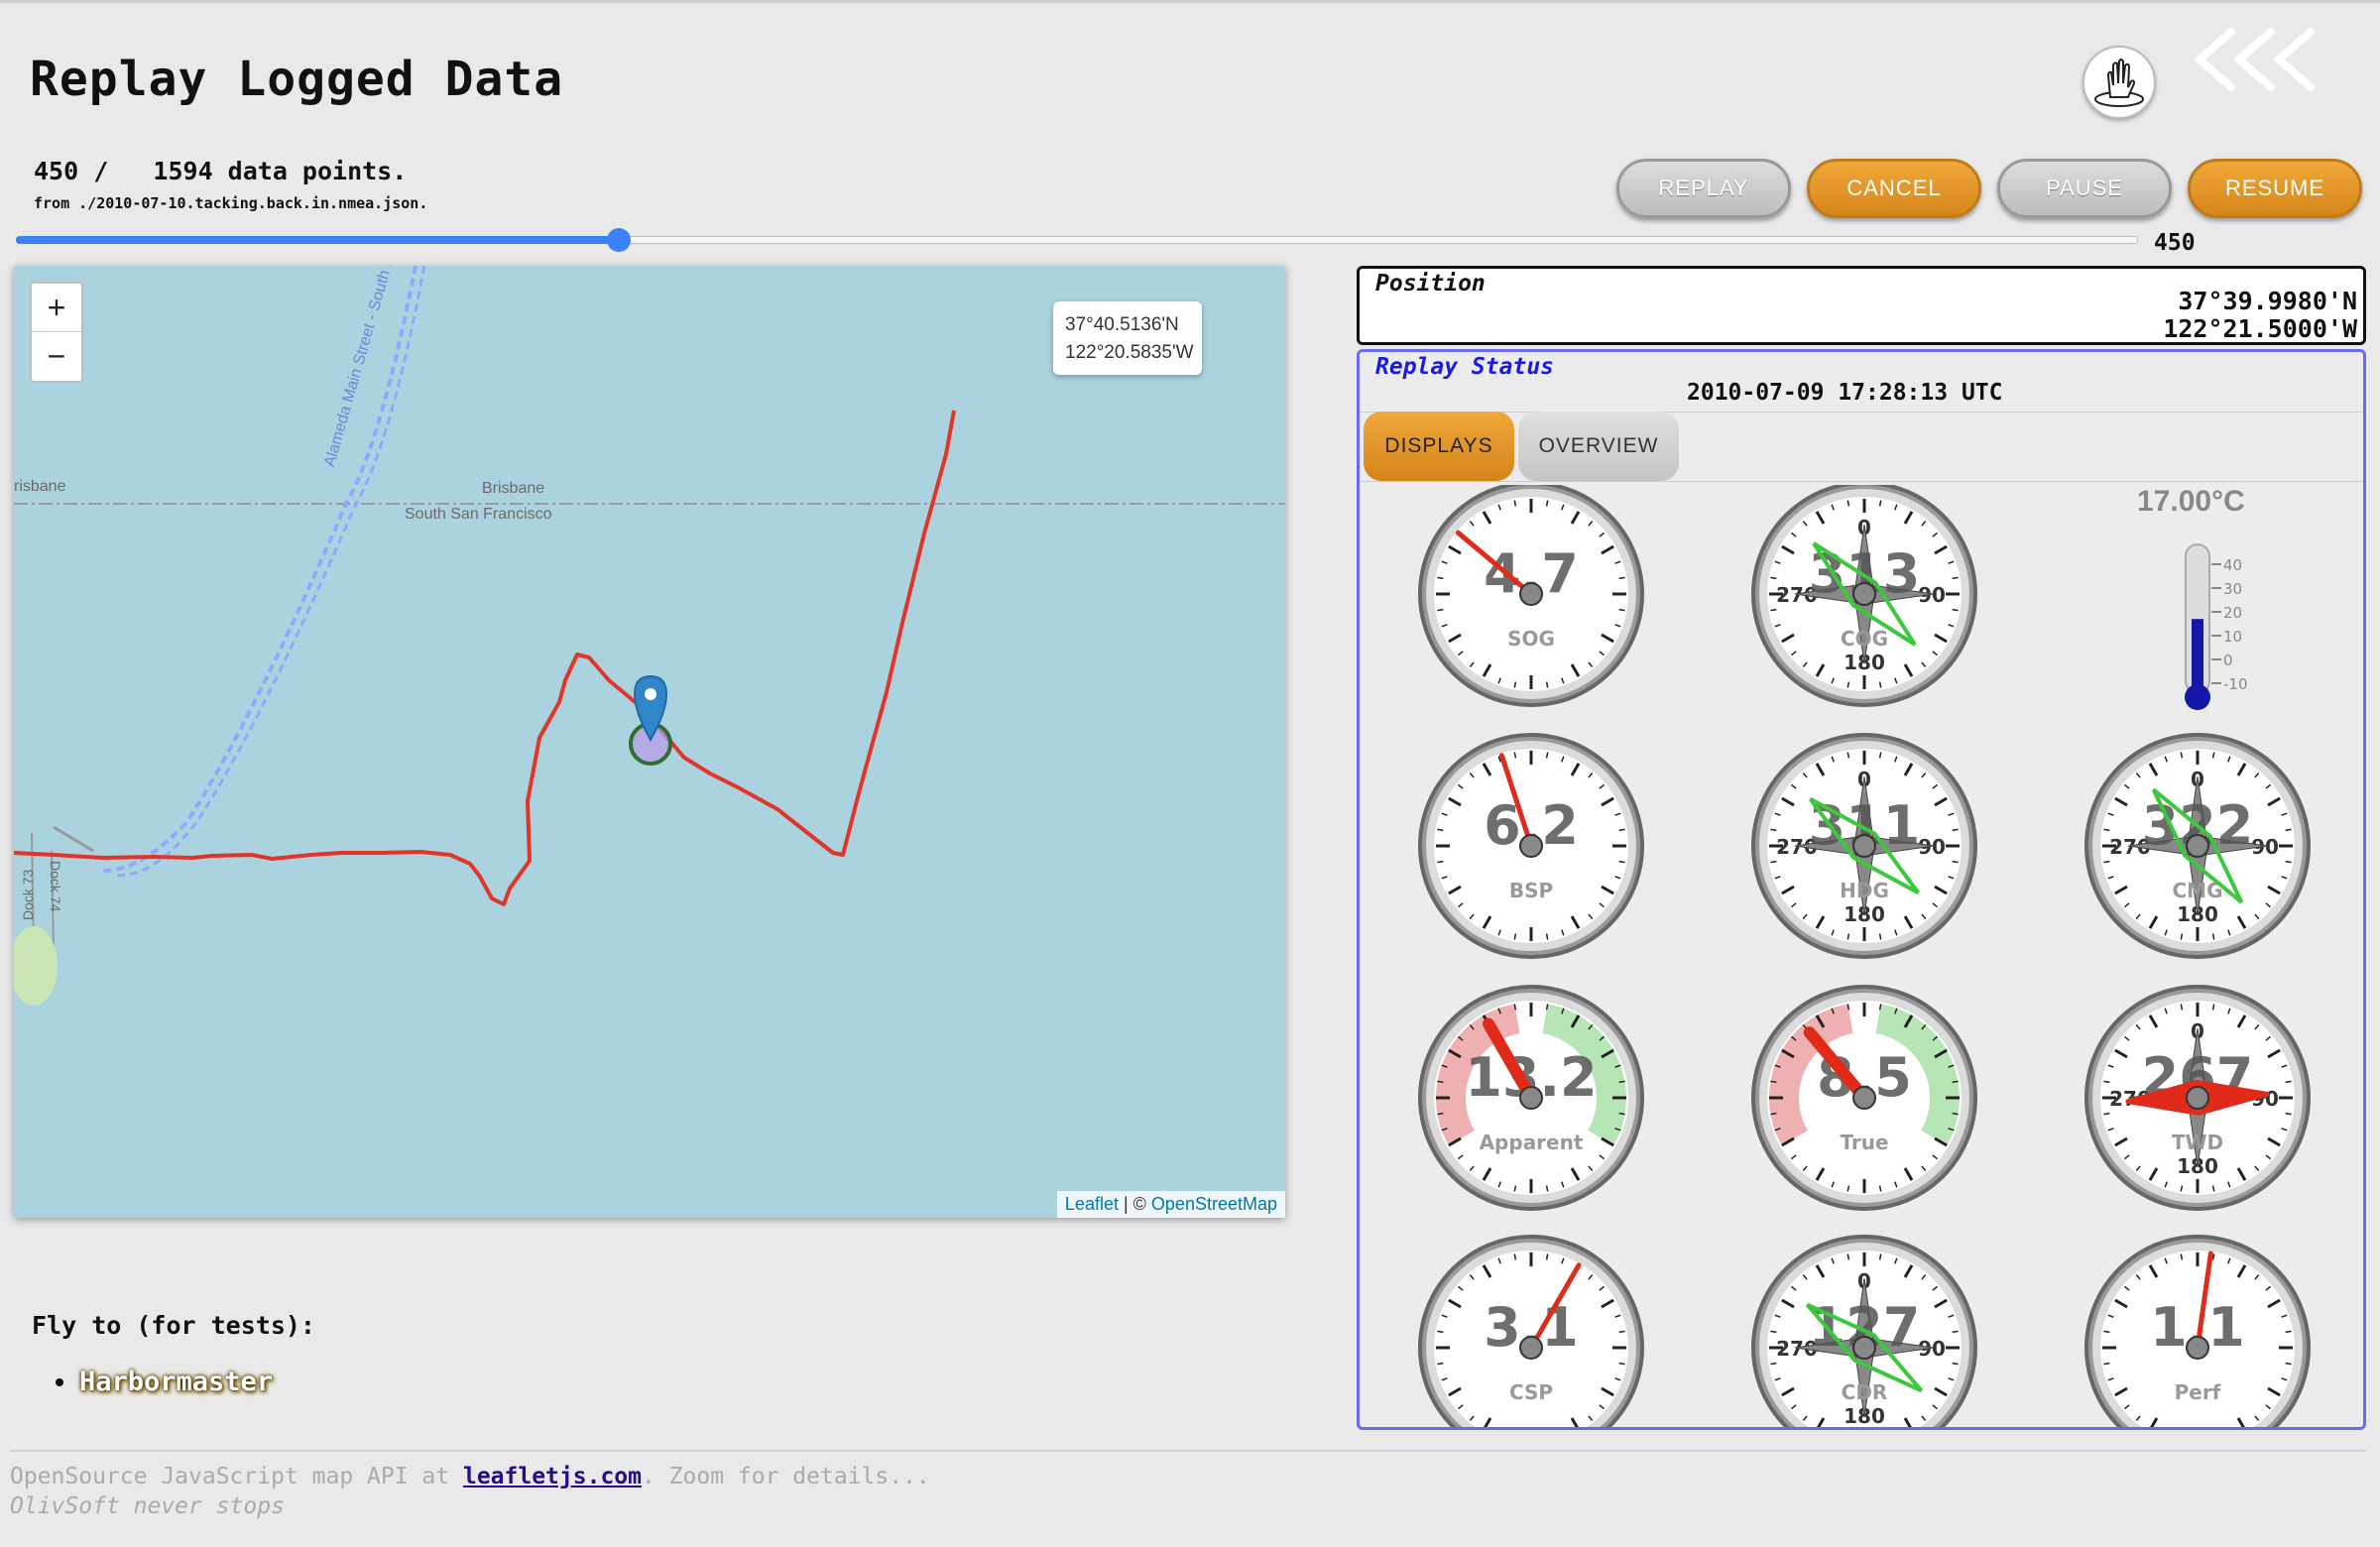 The image size is (2380, 1547). What do you see at coordinates (2197, 846) in the screenshot?
I see `gauge-cmg: 090180270322CMG` at bounding box center [2197, 846].